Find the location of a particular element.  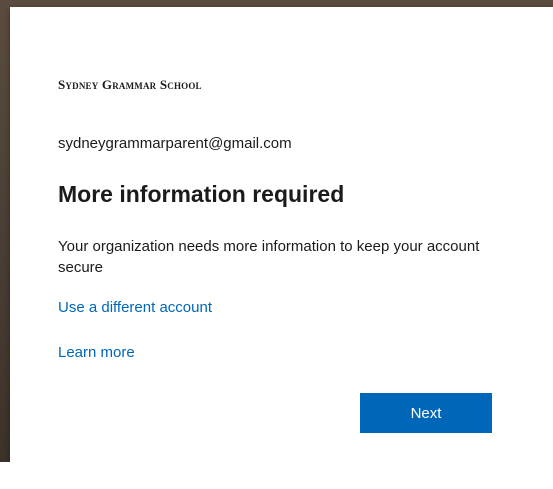

dialog-bottom-edge is located at coordinates (276, 475).